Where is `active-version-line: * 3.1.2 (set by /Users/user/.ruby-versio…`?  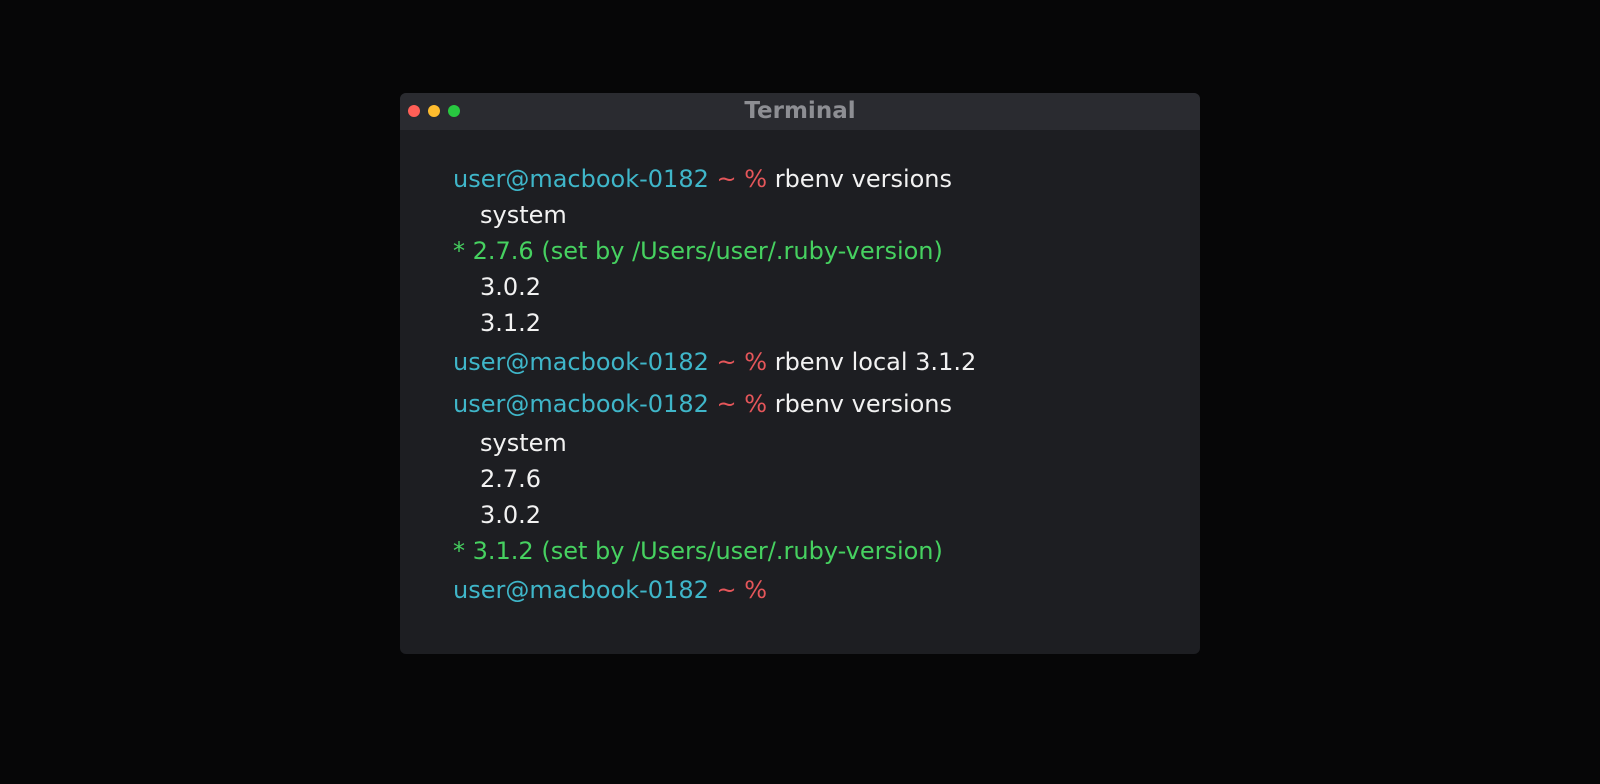
active-version-line: * 3.1.2 (set by /Users/user/.ruby-versio… is located at coordinates (698, 551).